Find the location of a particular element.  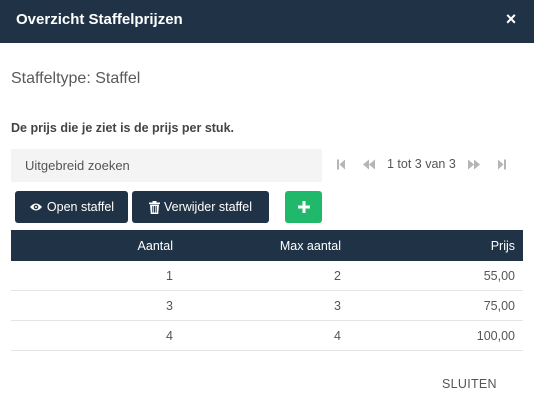

table-row: 3 3 75,00 is located at coordinates (267, 306).